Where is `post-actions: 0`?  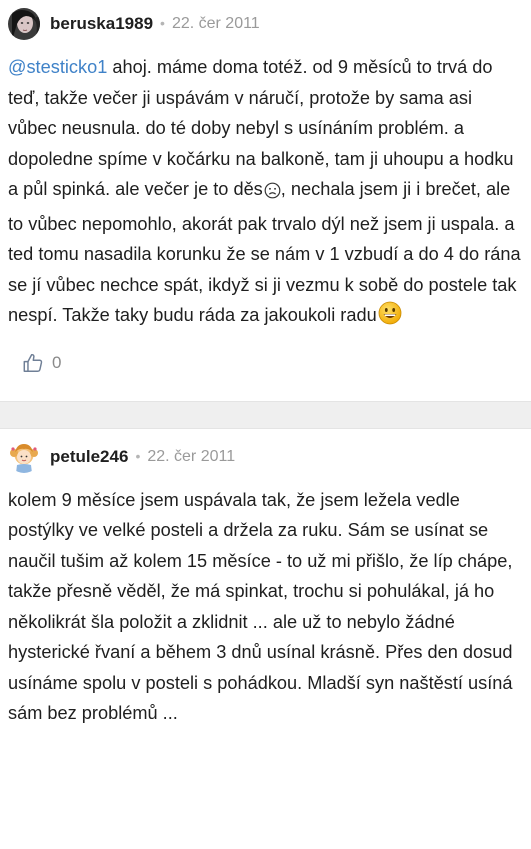 post-actions: 0 is located at coordinates (265, 363).